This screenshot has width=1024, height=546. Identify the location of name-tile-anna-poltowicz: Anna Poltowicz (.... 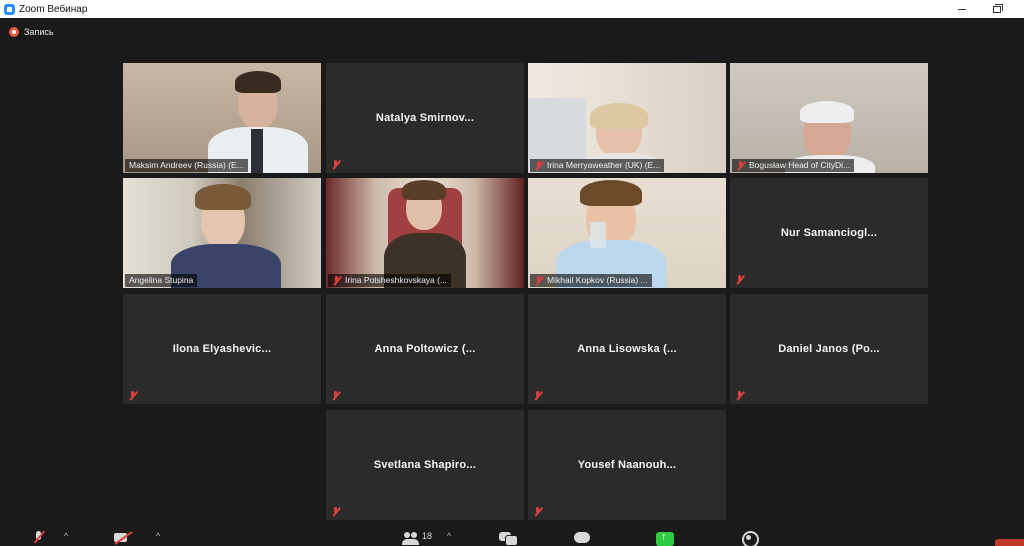
(425, 349).